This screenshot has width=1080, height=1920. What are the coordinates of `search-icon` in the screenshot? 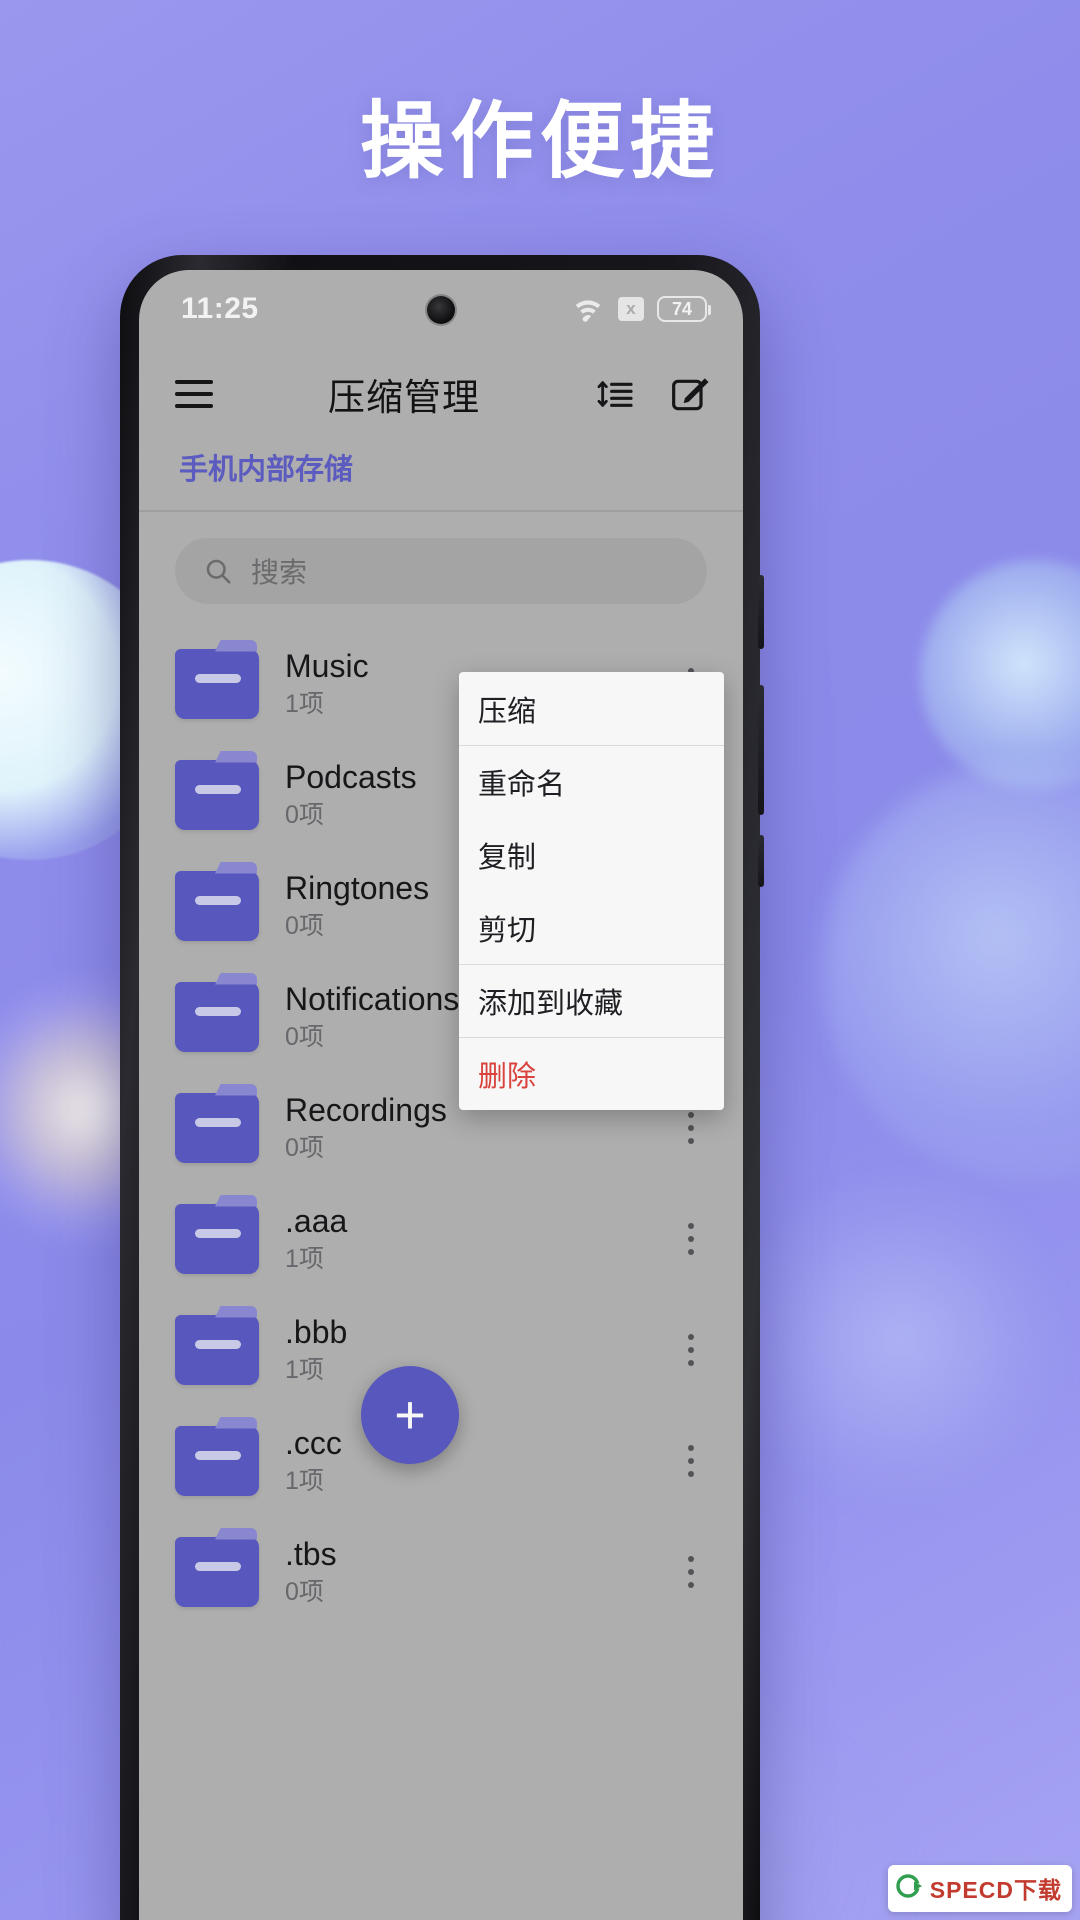 It's located at (218, 571).